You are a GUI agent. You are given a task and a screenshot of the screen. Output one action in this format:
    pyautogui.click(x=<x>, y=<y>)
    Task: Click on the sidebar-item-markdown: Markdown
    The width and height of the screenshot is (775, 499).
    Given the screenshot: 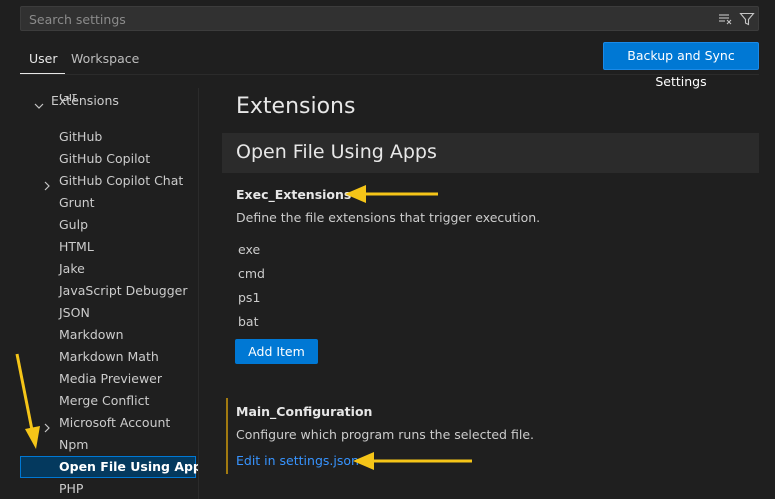 What is the action you would take?
    pyautogui.click(x=108, y=335)
    